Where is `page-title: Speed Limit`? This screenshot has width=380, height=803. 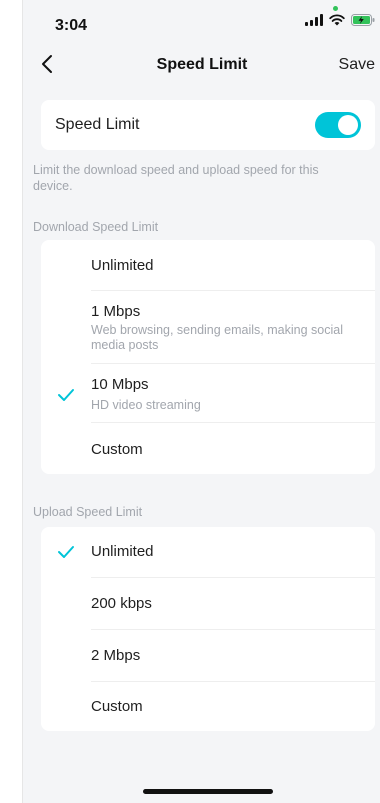 page-title: Speed Limit is located at coordinates (202, 64).